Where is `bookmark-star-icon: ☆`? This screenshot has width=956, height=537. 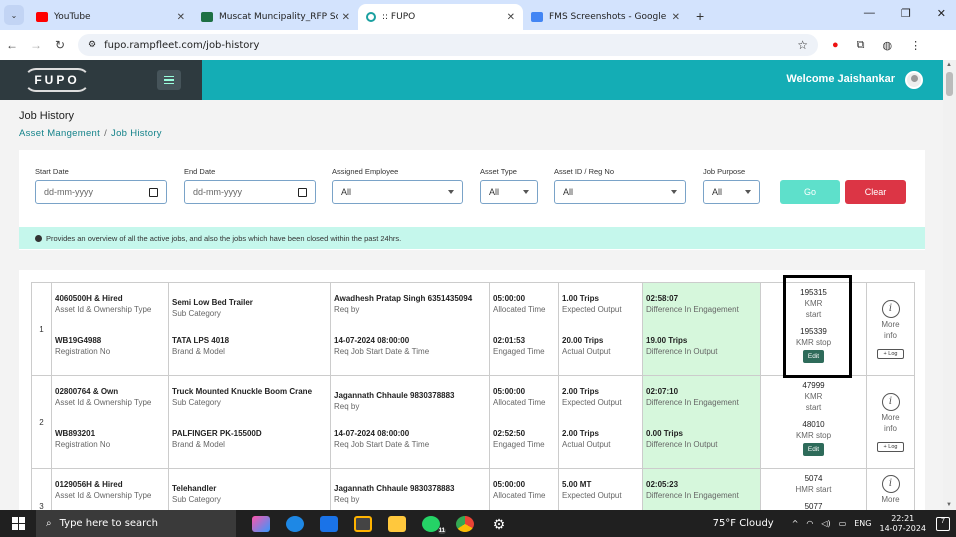 bookmark-star-icon: ☆ is located at coordinates (802, 45).